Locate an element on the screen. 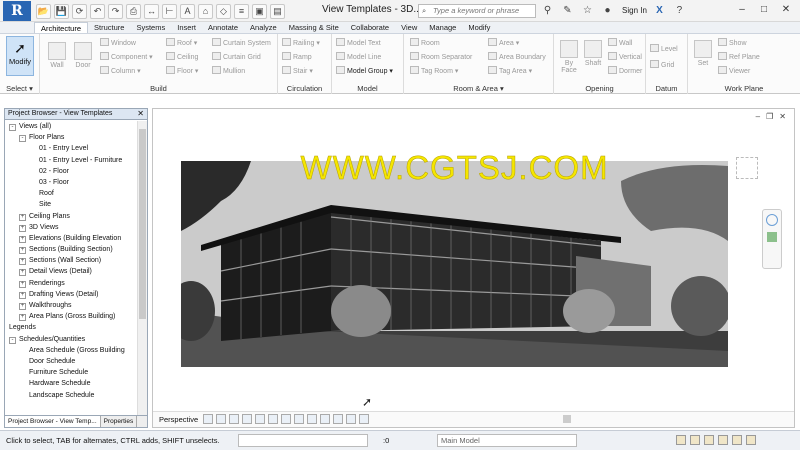 This screenshot has width=800, height=450. design-option-selector: Main Model is located at coordinates (507, 440).